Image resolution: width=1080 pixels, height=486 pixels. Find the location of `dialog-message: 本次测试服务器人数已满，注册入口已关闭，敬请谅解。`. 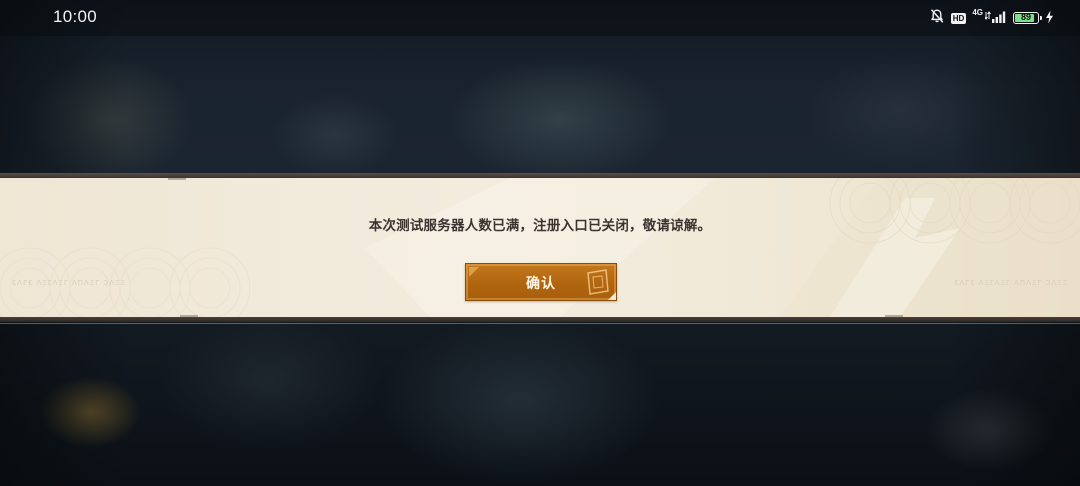

dialog-message: 本次测试服务器人数已满，注册入口已关闭，敬请谅解。 is located at coordinates (540, 226).